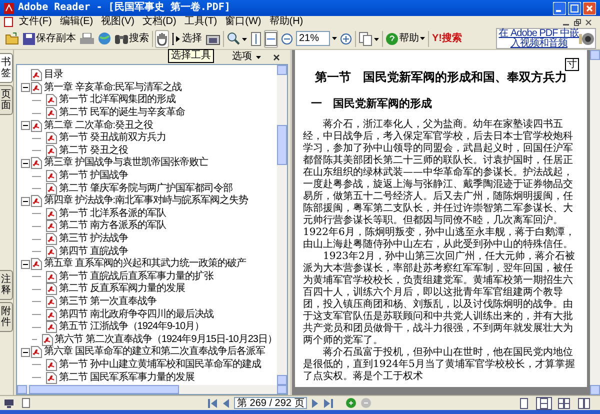  I want to click on menu-item: 窗口(W), so click(243, 22).